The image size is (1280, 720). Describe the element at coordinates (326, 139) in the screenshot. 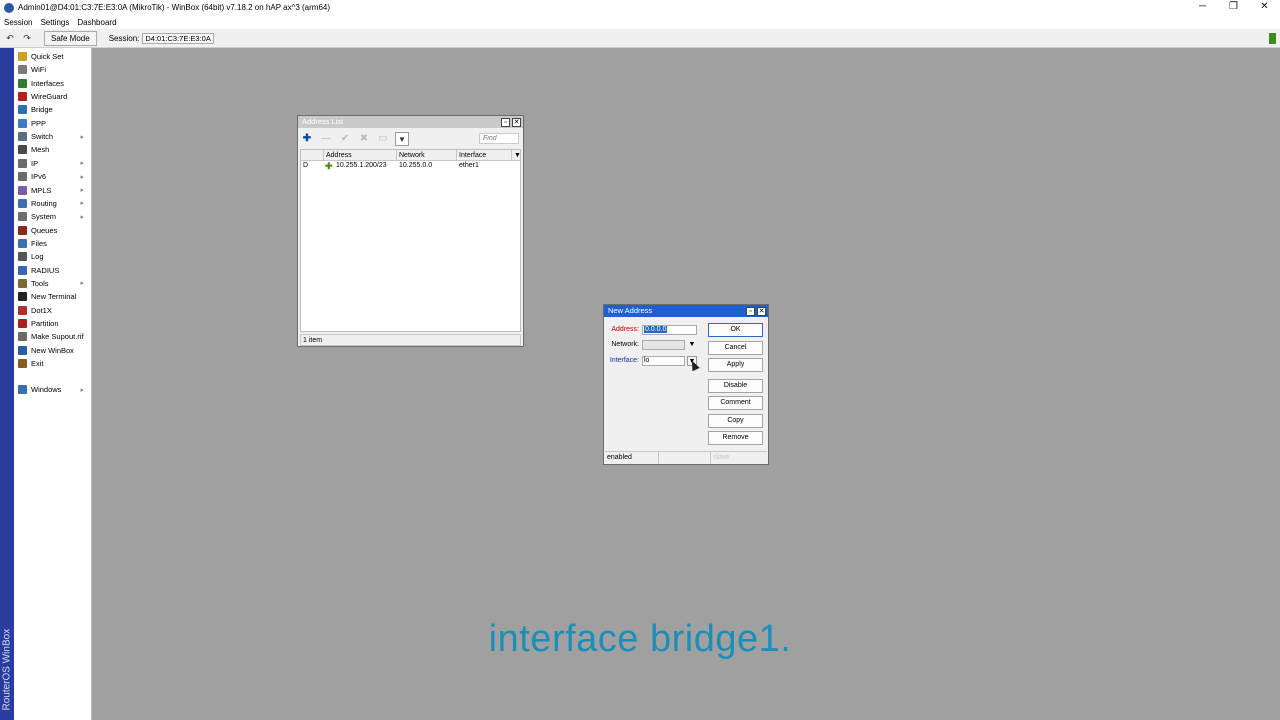

I see `remove-icon: —` at that location.